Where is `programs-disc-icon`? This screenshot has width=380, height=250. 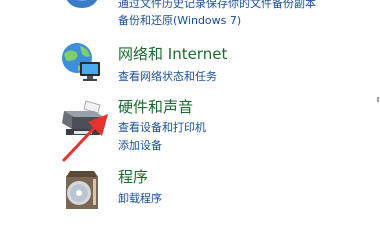
programs-disc-icon is located at coordinates (82, 190).